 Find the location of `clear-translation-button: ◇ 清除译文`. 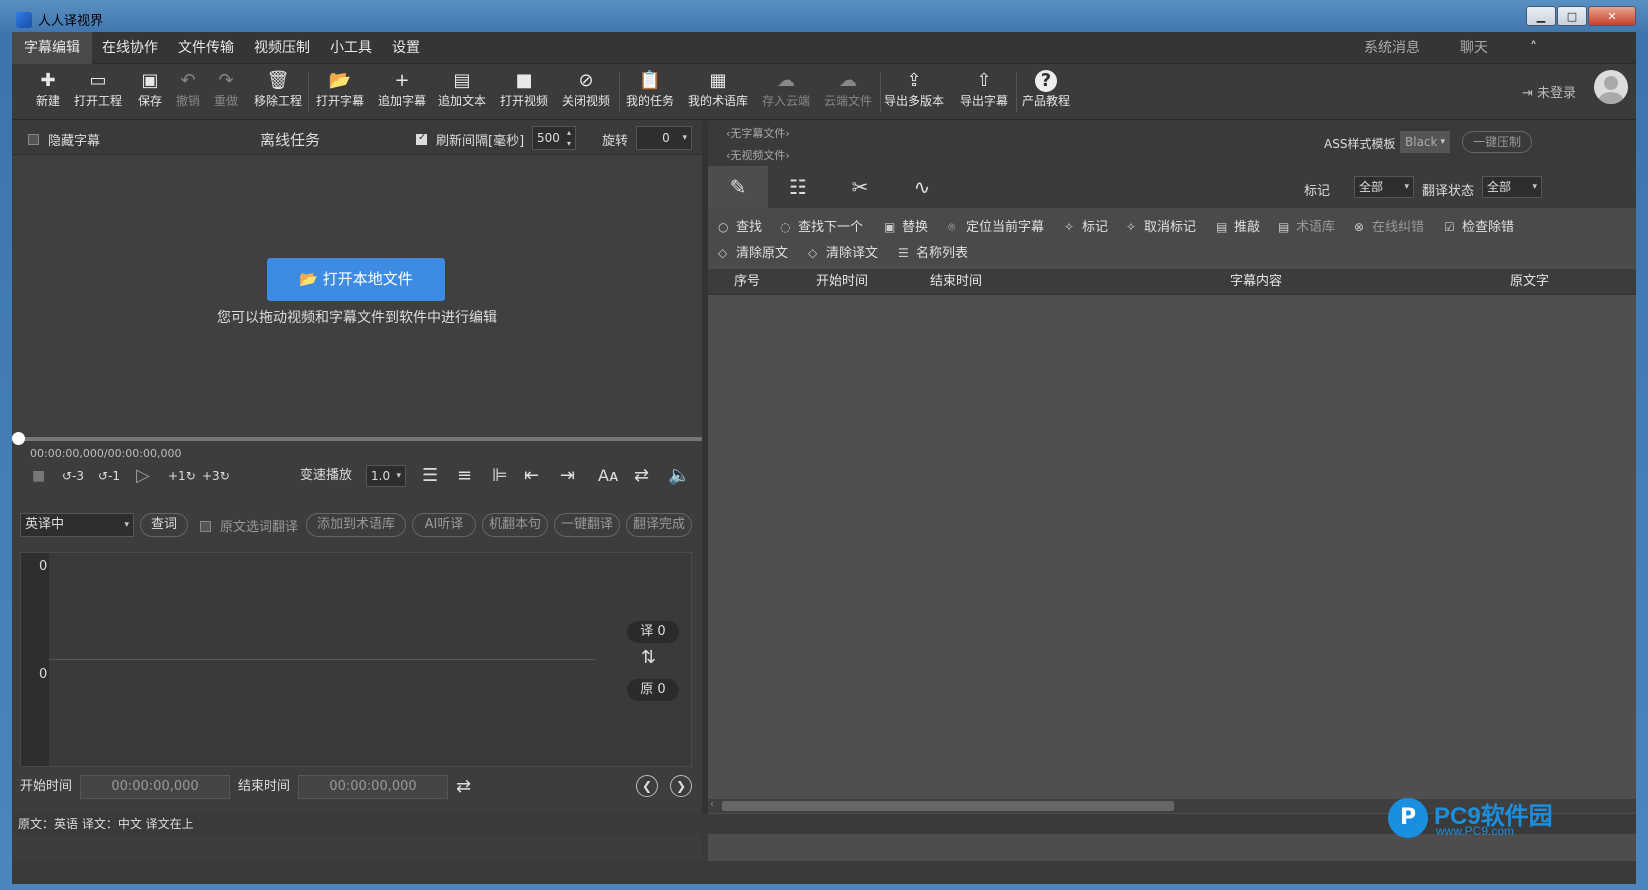

clear-translation-button: ◇ 清除译文 is located at coordinates (843, 251).